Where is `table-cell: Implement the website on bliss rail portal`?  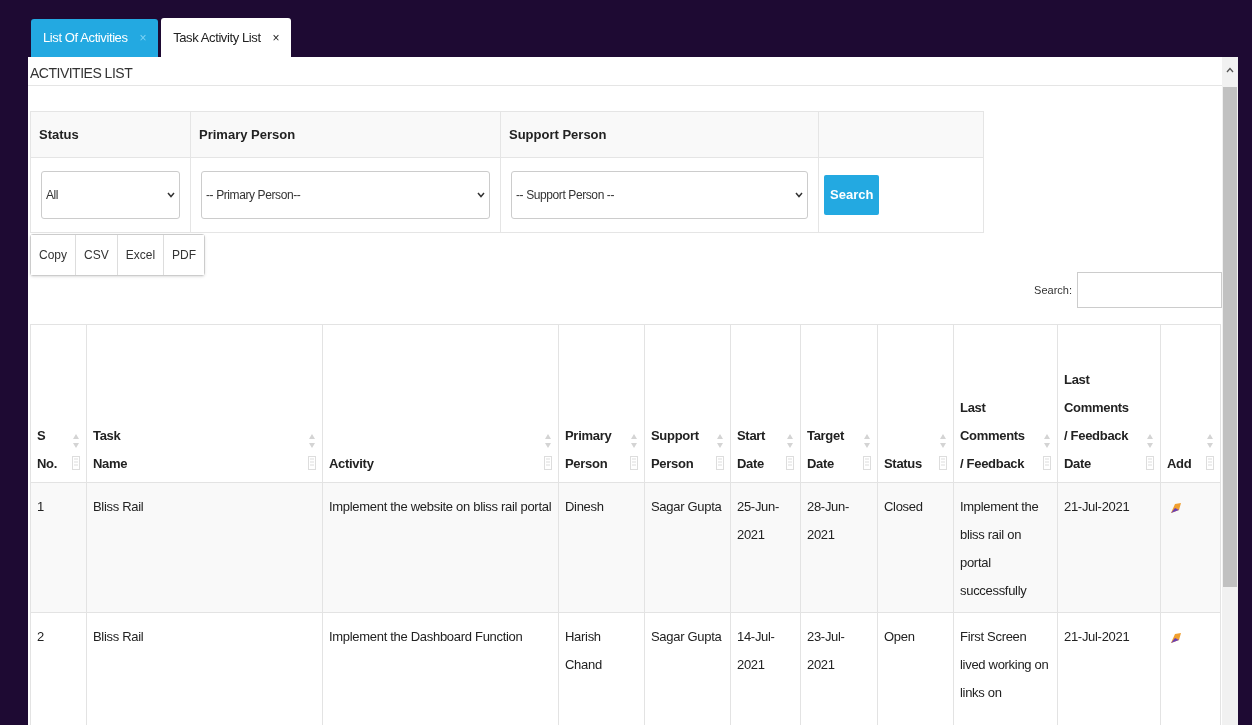
table-cell: Implement the website on bliss rail portal is located at coordinates (440, 547).